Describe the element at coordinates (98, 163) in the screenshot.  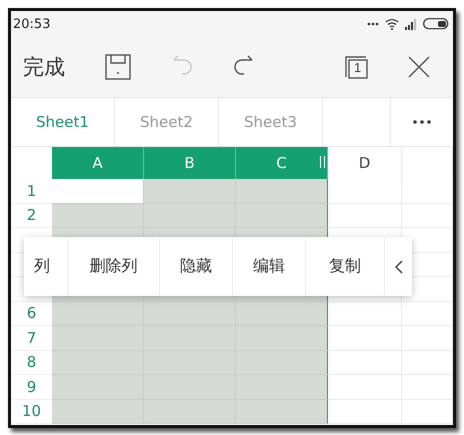
I see `column-header: A` at that location.